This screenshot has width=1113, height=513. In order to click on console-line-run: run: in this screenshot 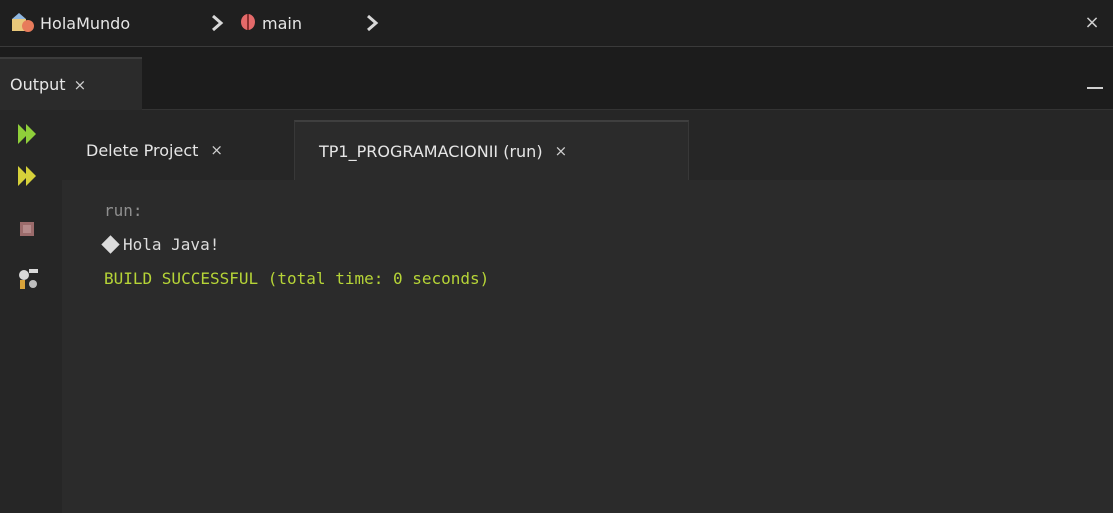, I will do `click(123, 210)`.